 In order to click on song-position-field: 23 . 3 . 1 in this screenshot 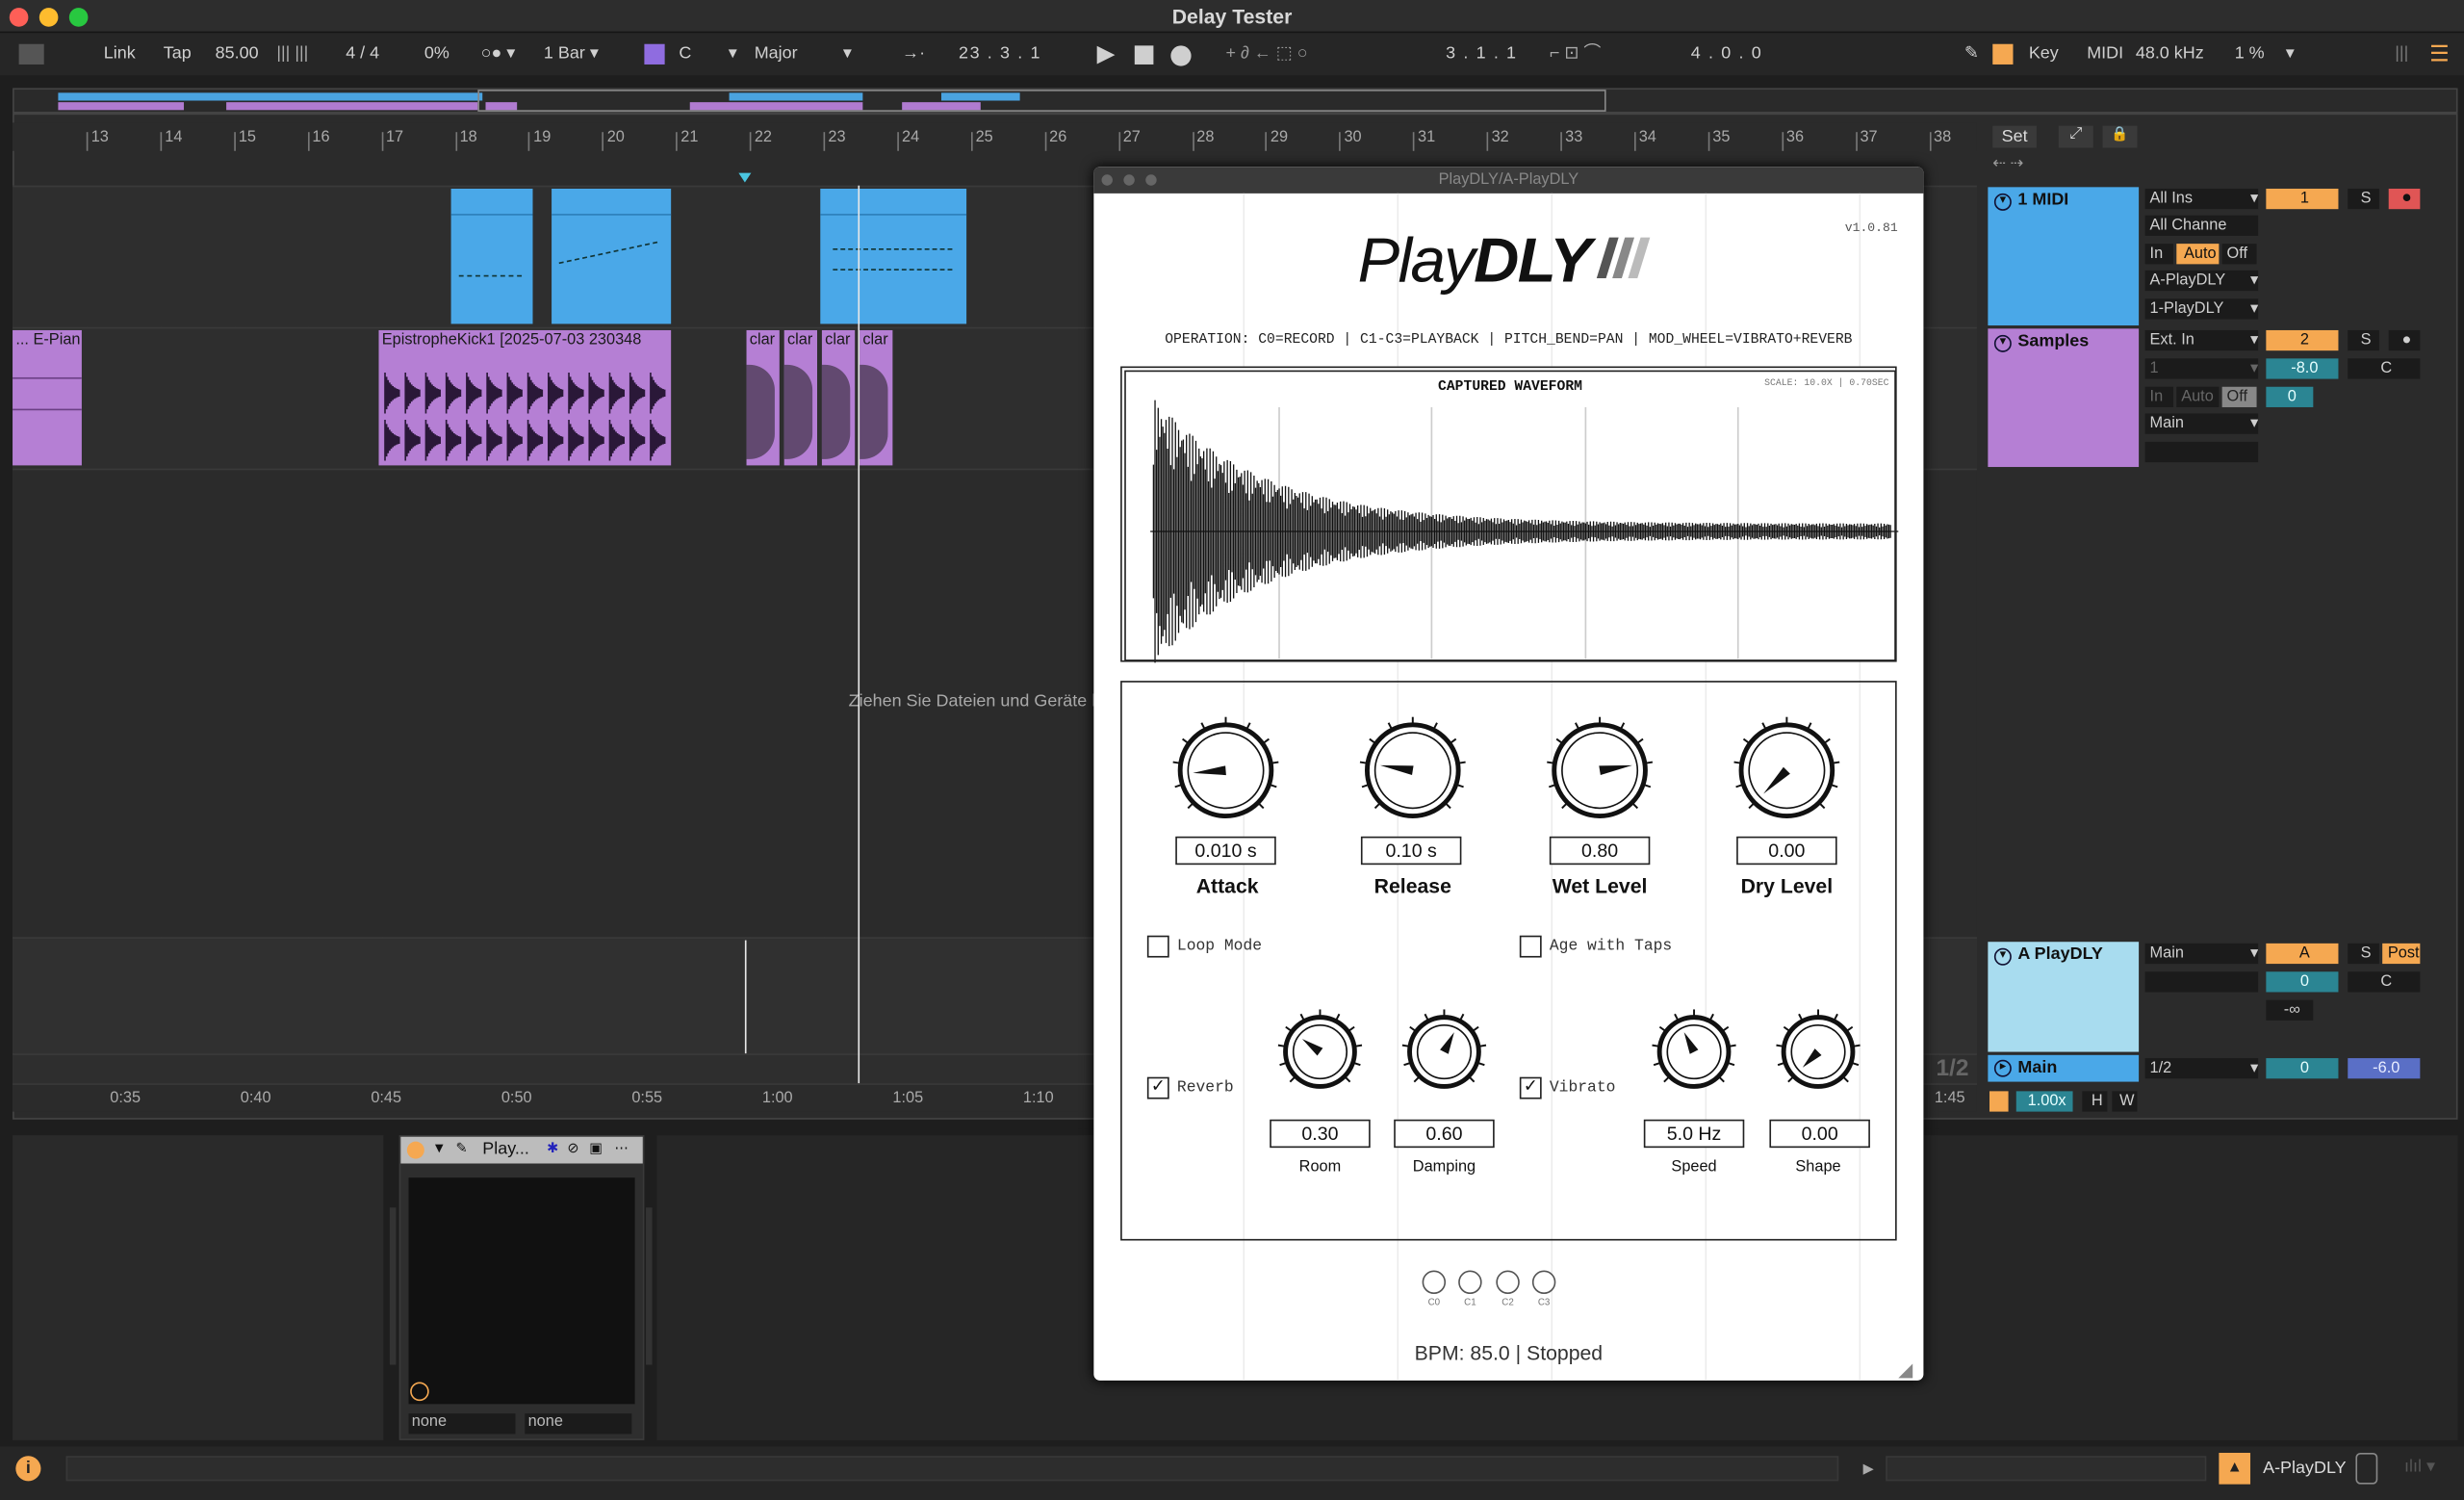, I will do `click(999, 54)`.